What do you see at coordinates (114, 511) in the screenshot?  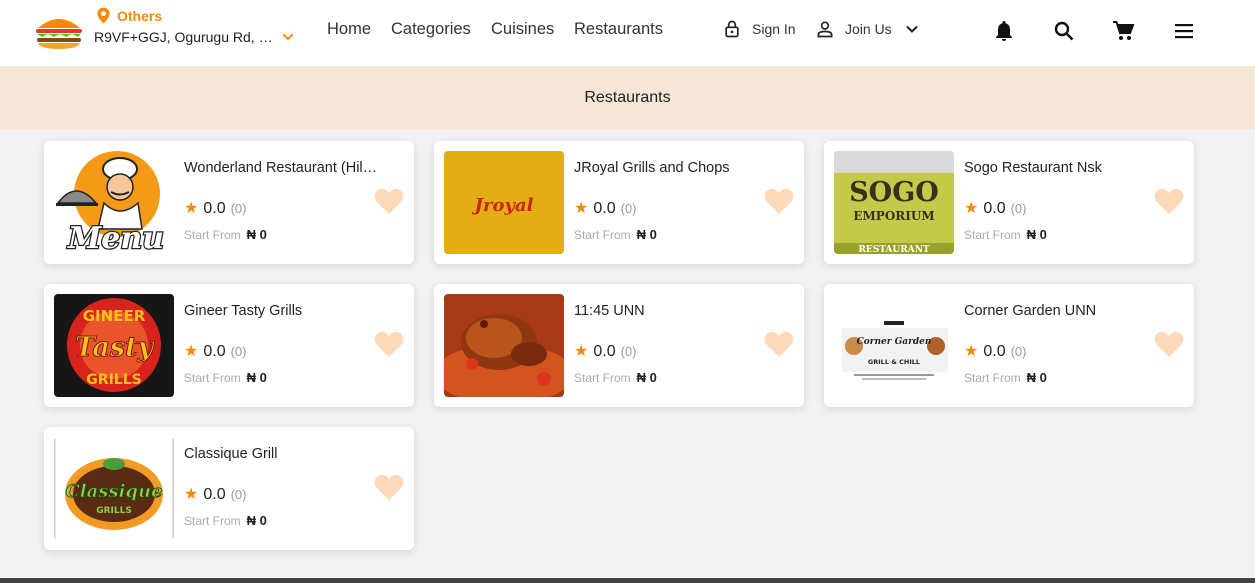 I see `thumb-classique-grills-text: GRILLS` at bounding box center [114, 511].